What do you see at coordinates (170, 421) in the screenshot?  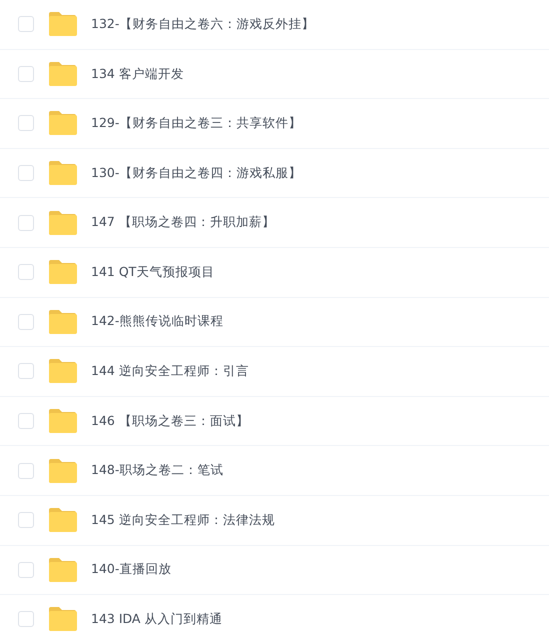 I see `folder-name: 146 【职场之卷三：面试】` at bounding box center [170, 421].